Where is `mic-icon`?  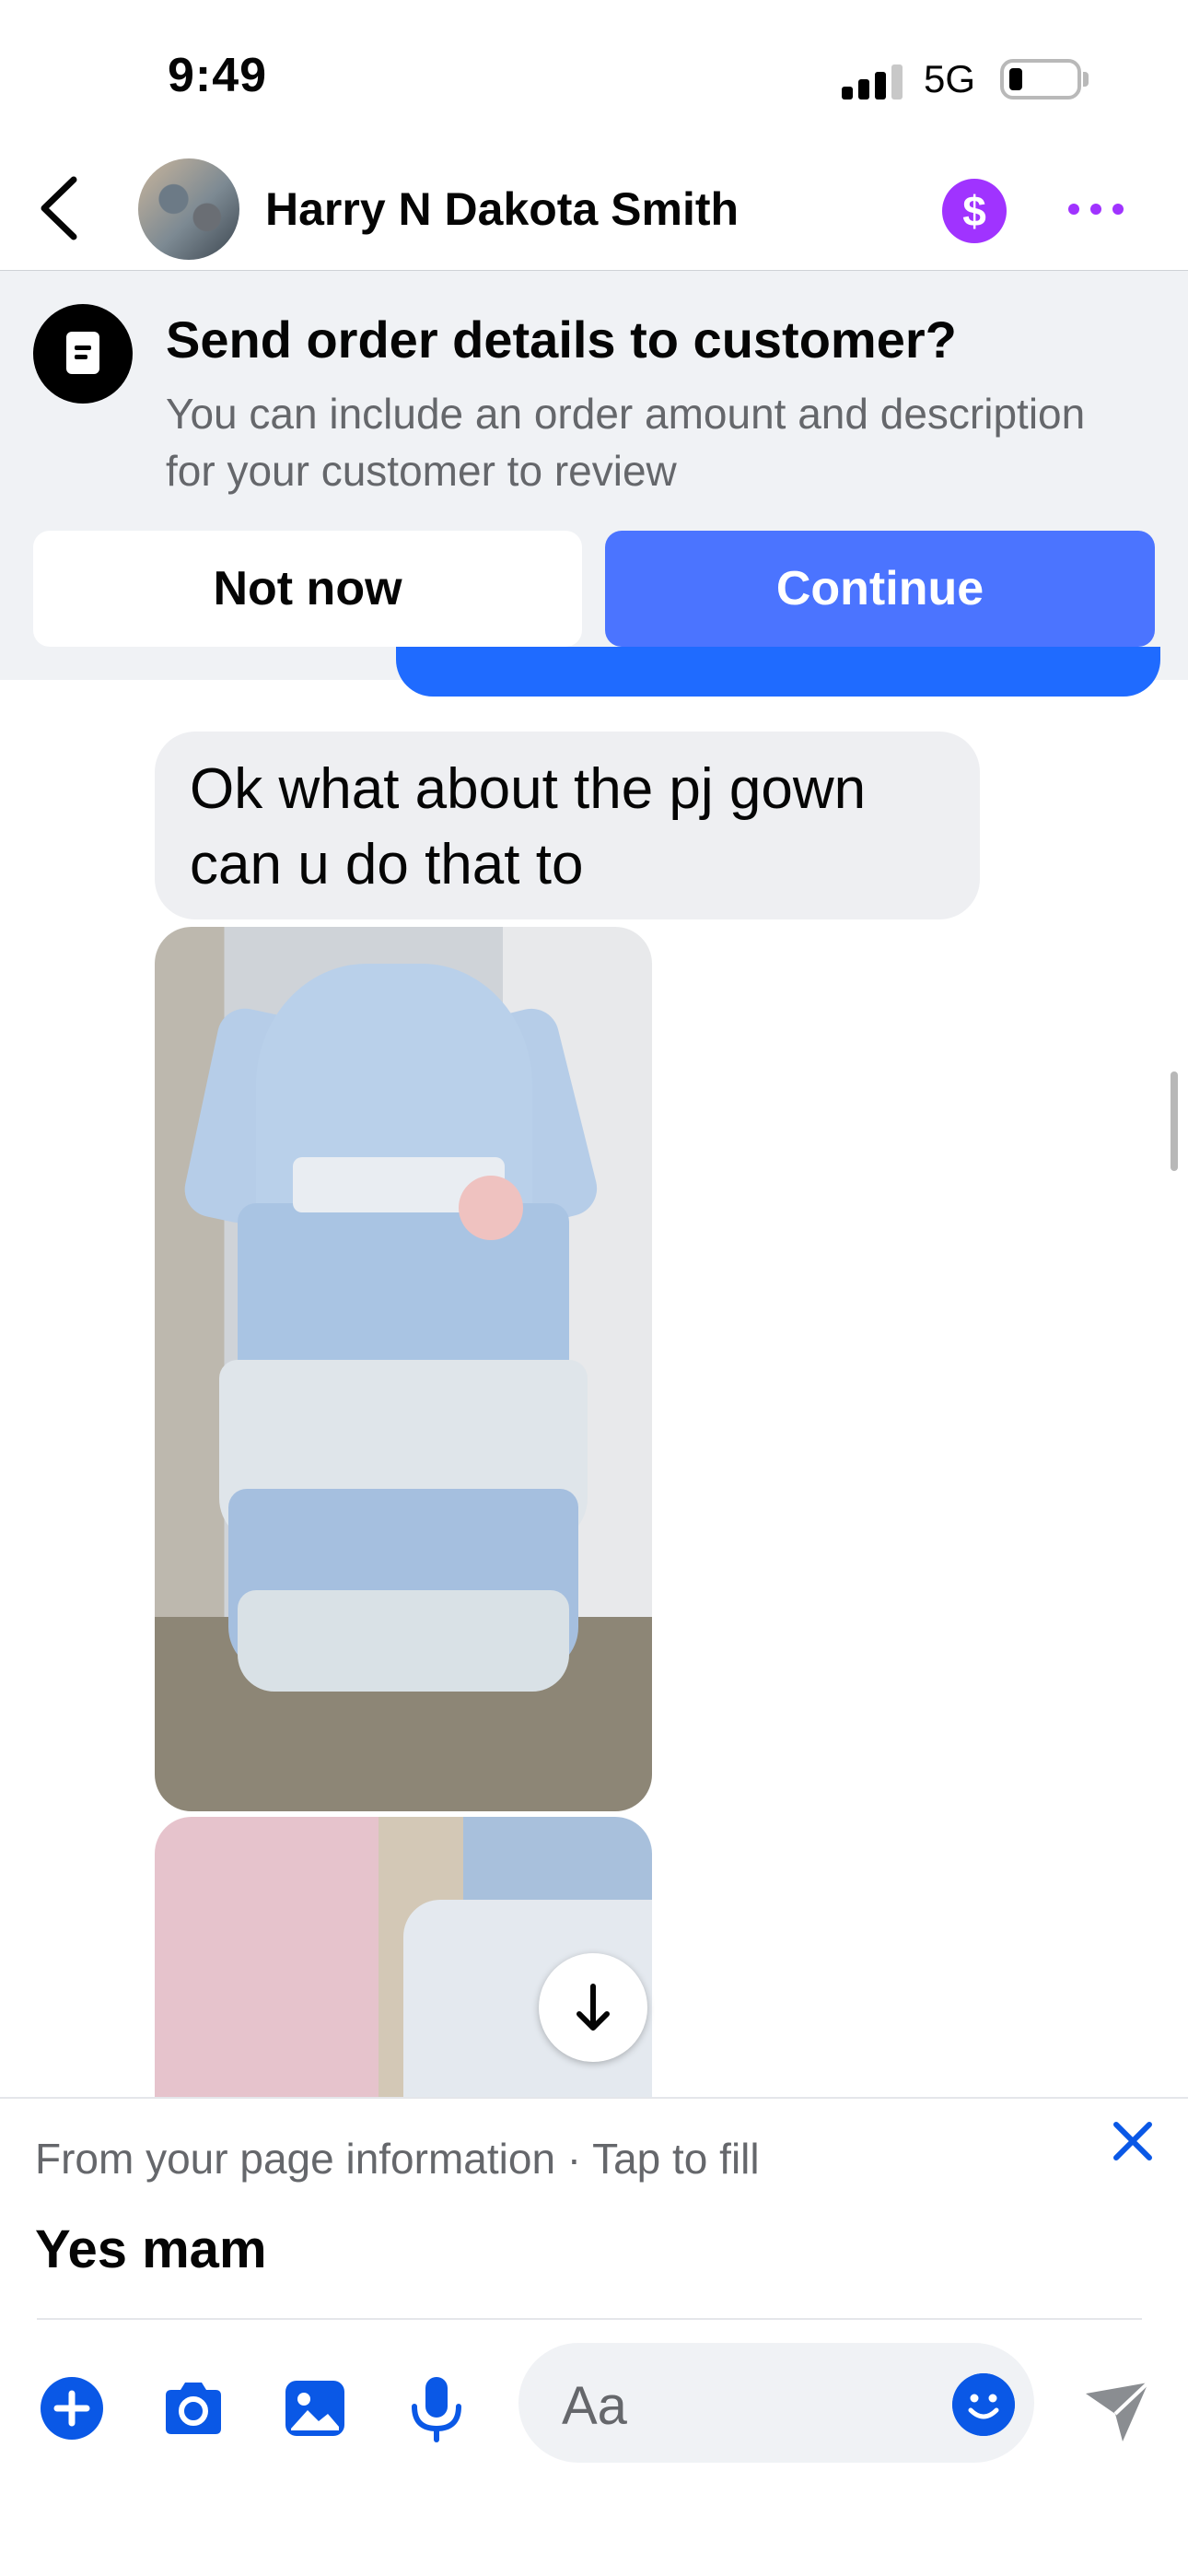
mic-icon is located at coordinates (437, 2408).